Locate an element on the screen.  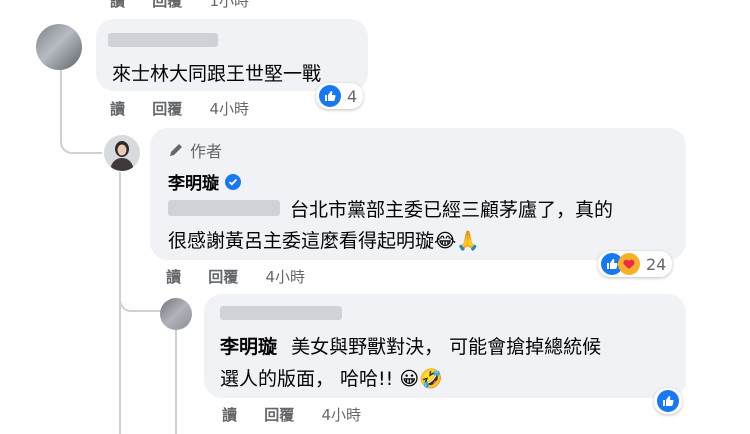
author-mention: 李明璇 is located at coordinates (248, 347).